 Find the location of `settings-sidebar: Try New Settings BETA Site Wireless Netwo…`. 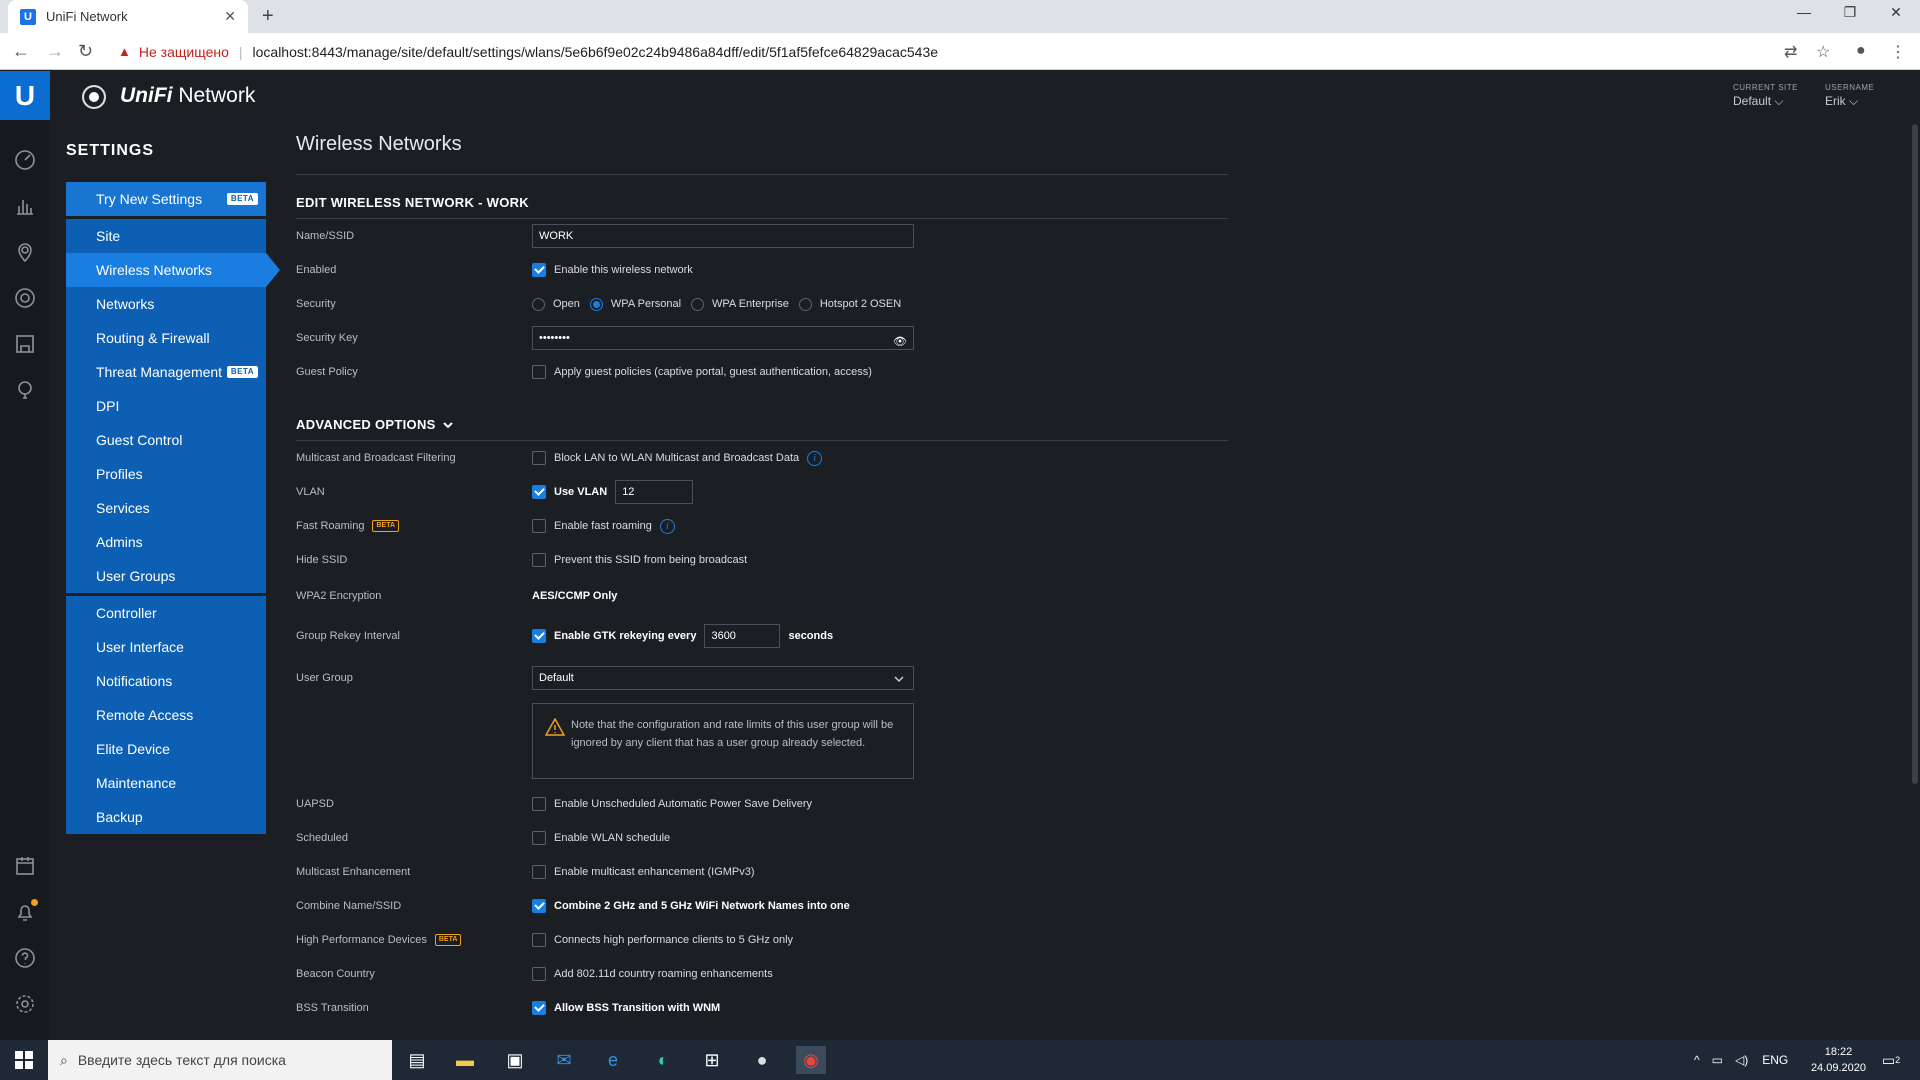

settings-sidebar: Try New Settings BETA Site Wireless Netwo… is located at coordinates (173, 508).